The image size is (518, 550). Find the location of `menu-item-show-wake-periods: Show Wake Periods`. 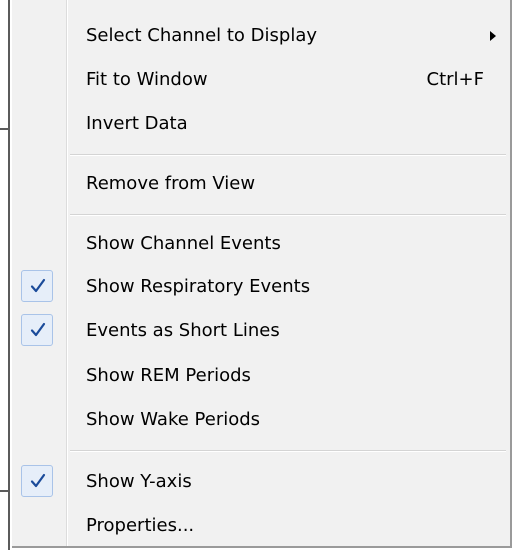

menu-item-show-wake-periods: Show Wake Periods is located at coordinates (261, 420).